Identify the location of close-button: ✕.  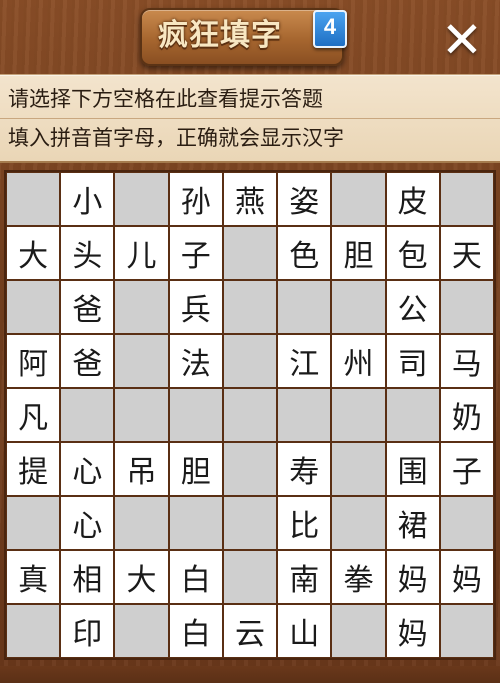
(462, 40).